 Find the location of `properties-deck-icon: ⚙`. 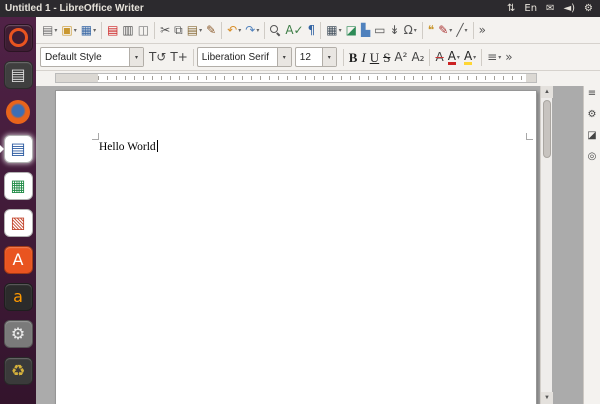

properties-deck-icon: ⚙ is located at coordinates (592, 115).